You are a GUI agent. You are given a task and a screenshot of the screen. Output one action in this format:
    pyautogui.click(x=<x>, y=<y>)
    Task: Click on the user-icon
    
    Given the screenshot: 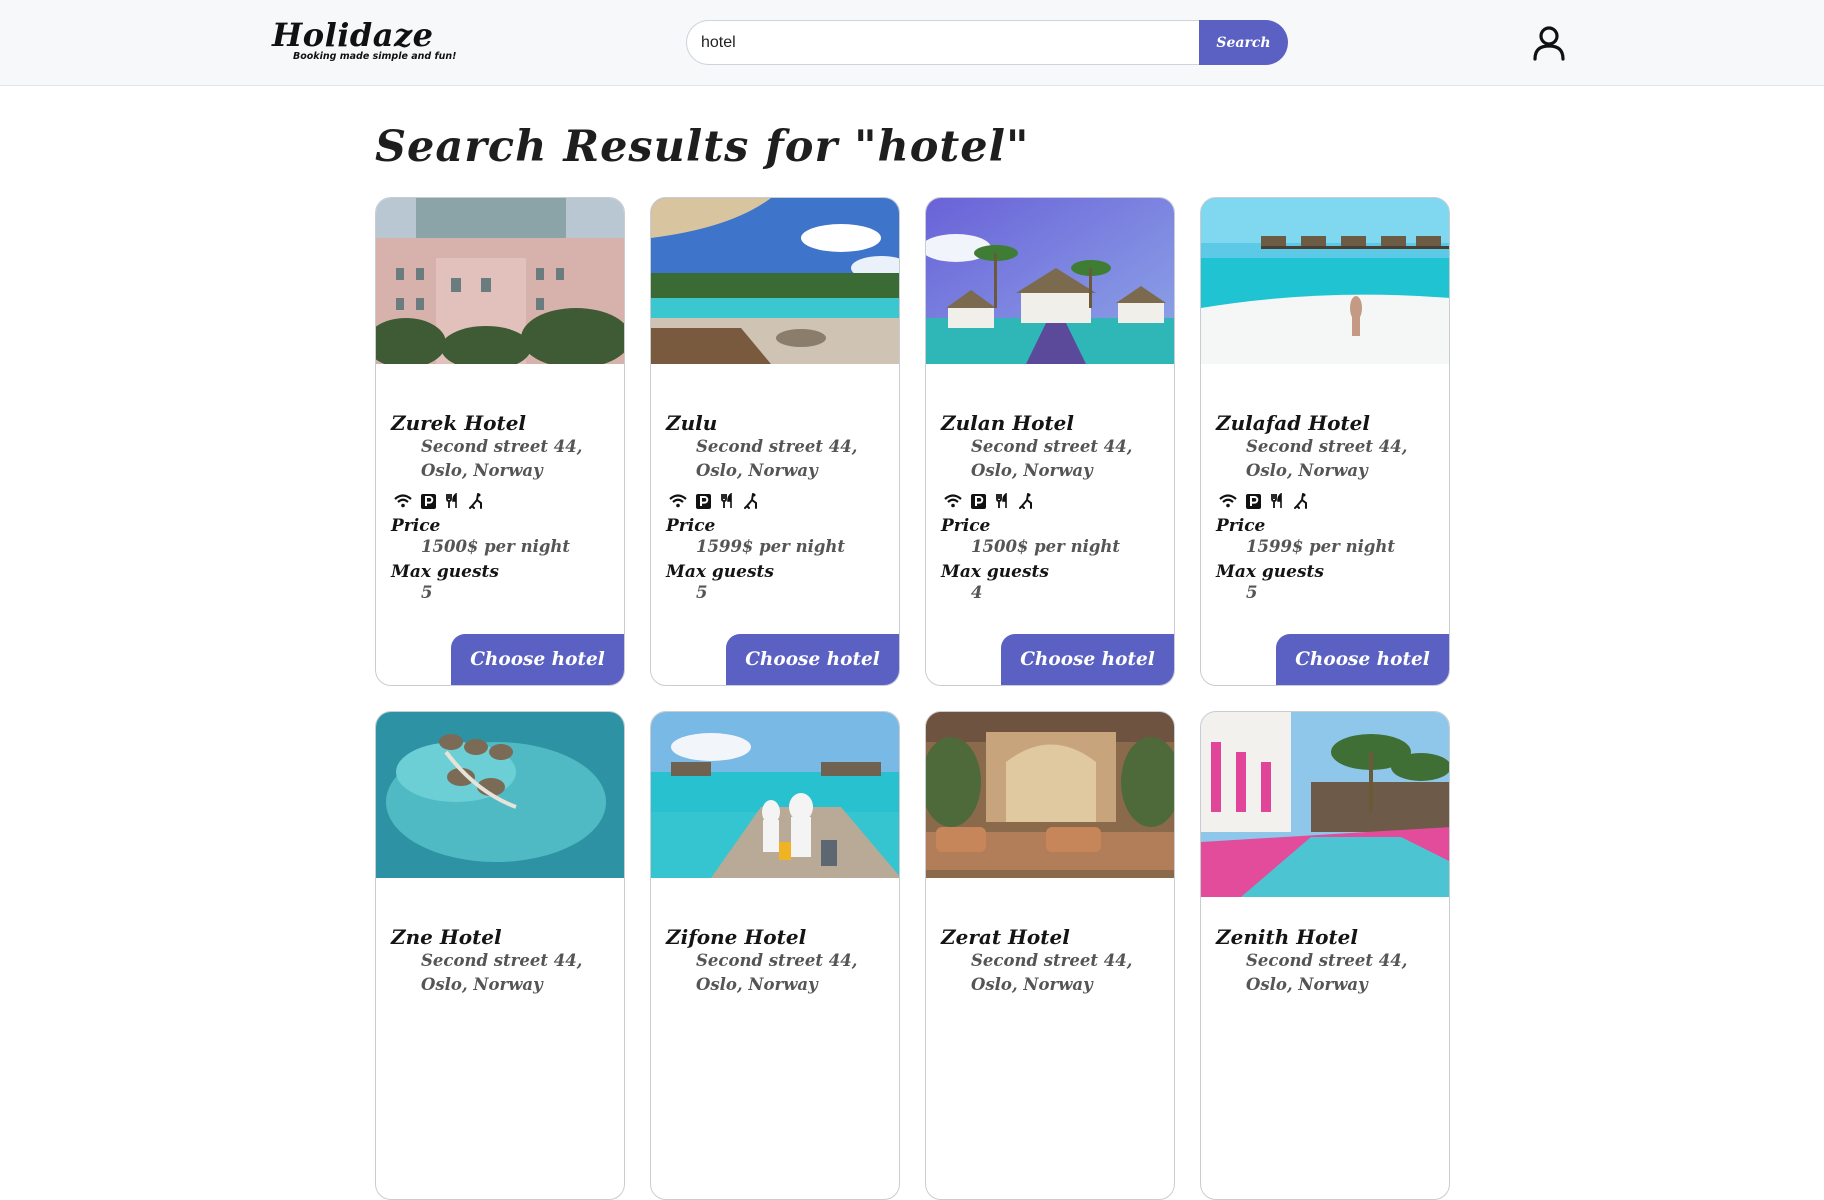 What is the action you would take?
    pyautogui.click(x=1549, y=43)
    